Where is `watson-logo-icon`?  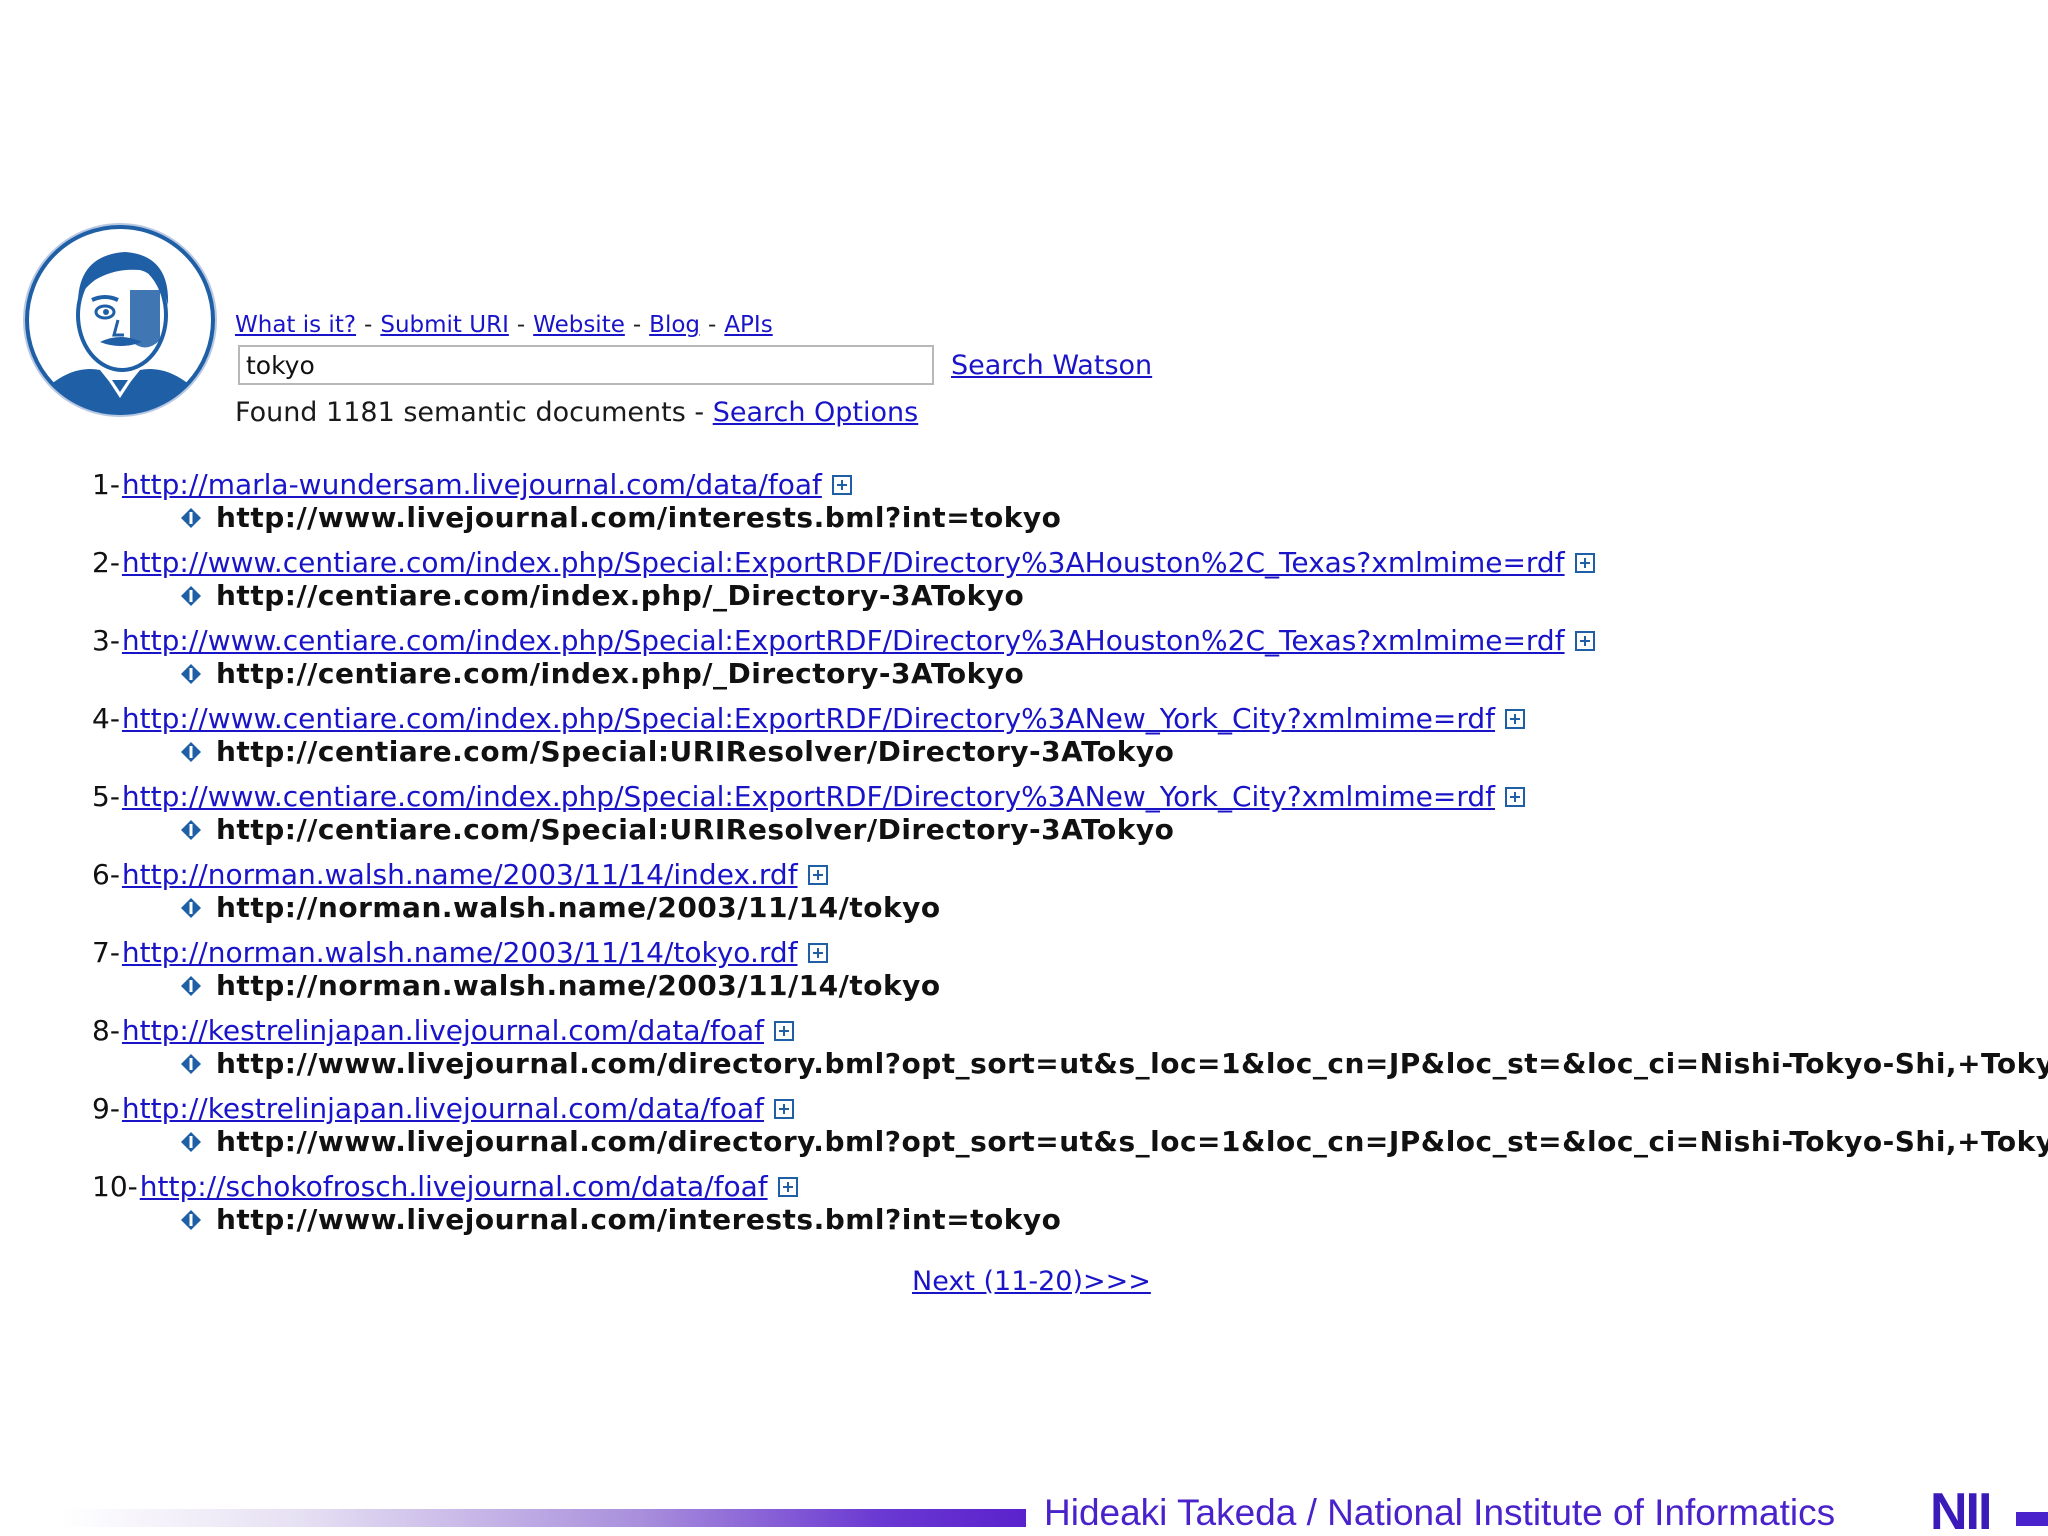 watson-logo-icon is located at coordinates (120, 320).